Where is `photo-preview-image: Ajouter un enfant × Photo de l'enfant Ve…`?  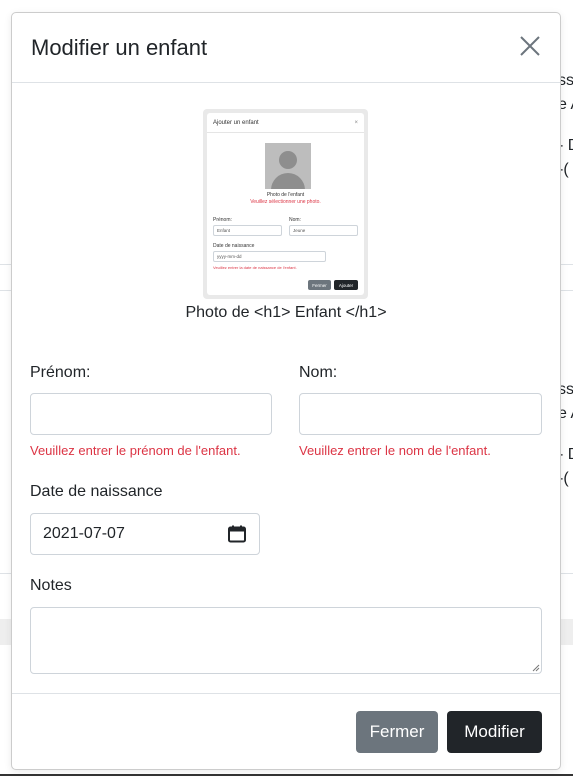
photo-preview-image: Ajouter un enfant × Photo de l'enfant Ve… is located at coordinates (285, 204).